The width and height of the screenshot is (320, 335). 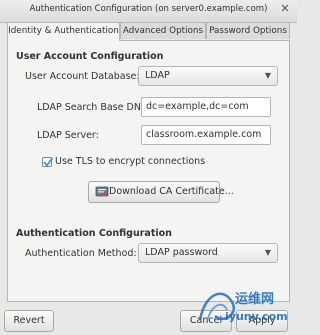 I want to click on user-account-database-select: LDAP ▼, so click(x=208, y=76).